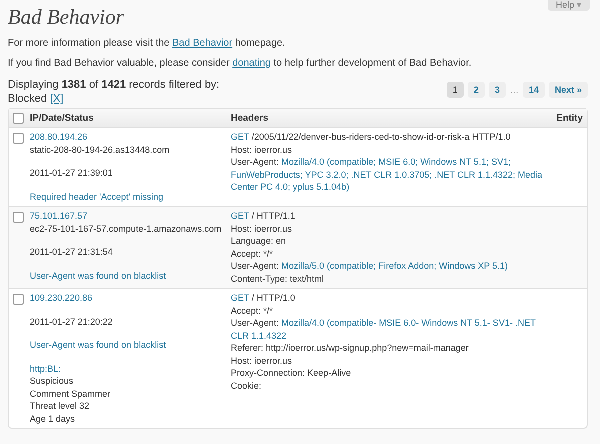 Image resolution: width=600 pixels, height=444 pixels. What do you see at coordinates (278, 278) in the screenshot?
I see `header-line: Content-Type: text/html` at bounding box center [278, 278].